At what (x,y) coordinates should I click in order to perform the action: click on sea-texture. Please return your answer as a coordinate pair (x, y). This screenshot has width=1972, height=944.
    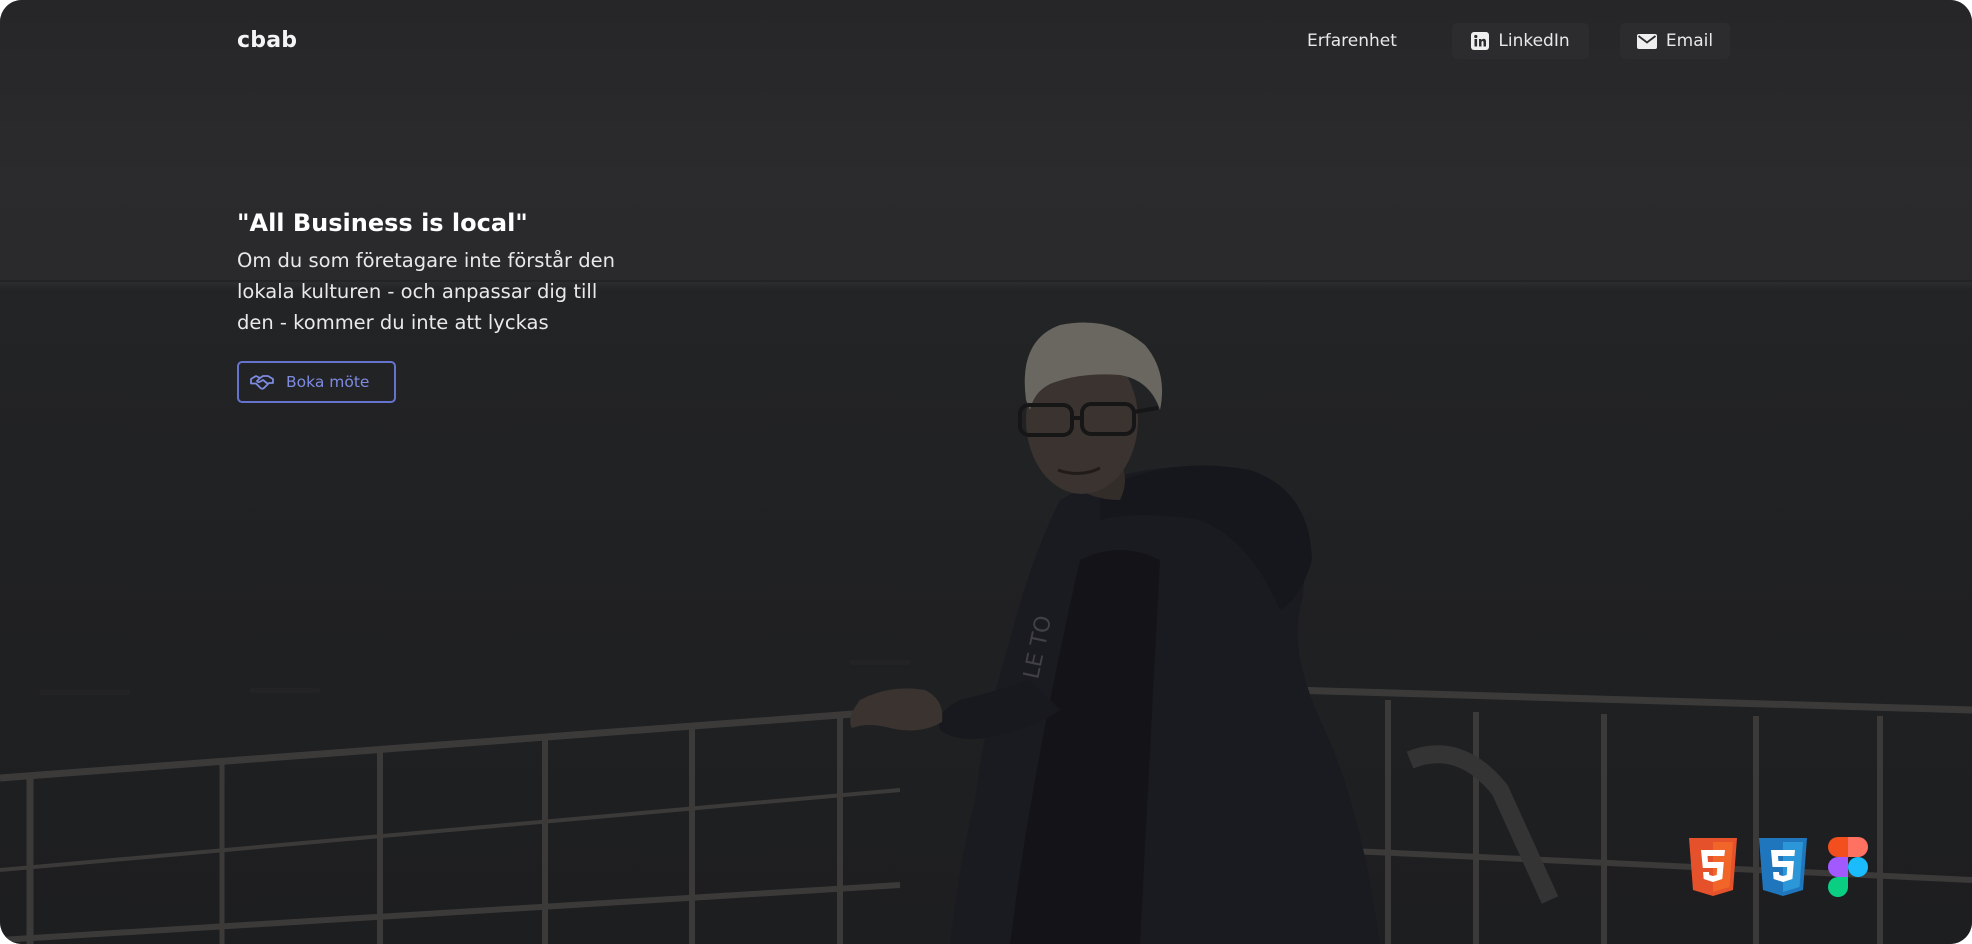
    Looking at the image, I should click on (475, 677).